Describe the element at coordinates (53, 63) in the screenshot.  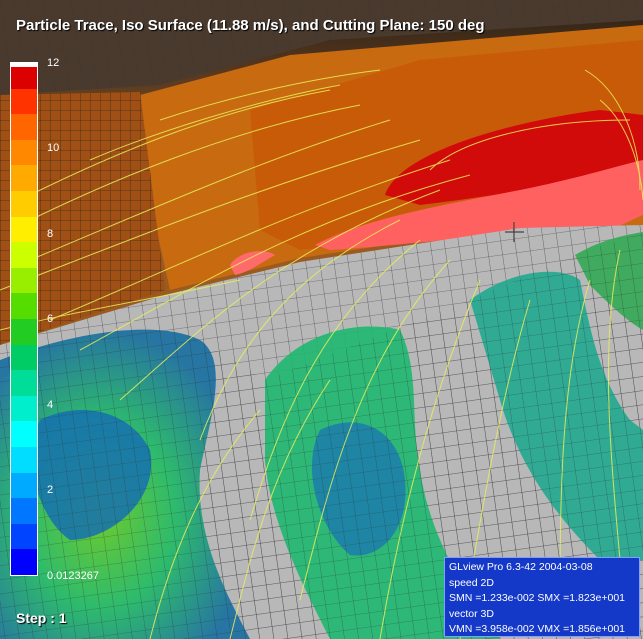
I see `legend-max-label: 12` at that location.